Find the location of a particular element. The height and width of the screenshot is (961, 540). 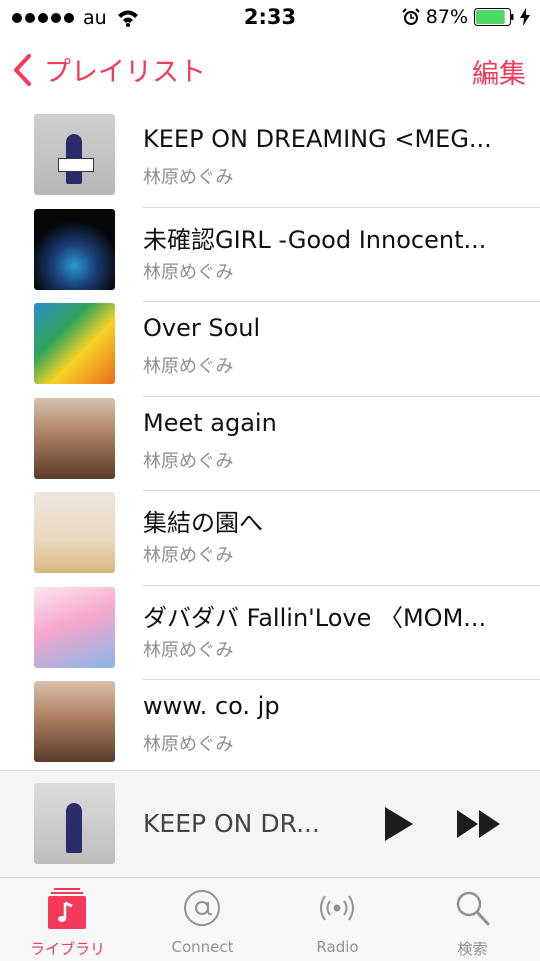

tab-label: Connect is located at coordinates (202, 947).